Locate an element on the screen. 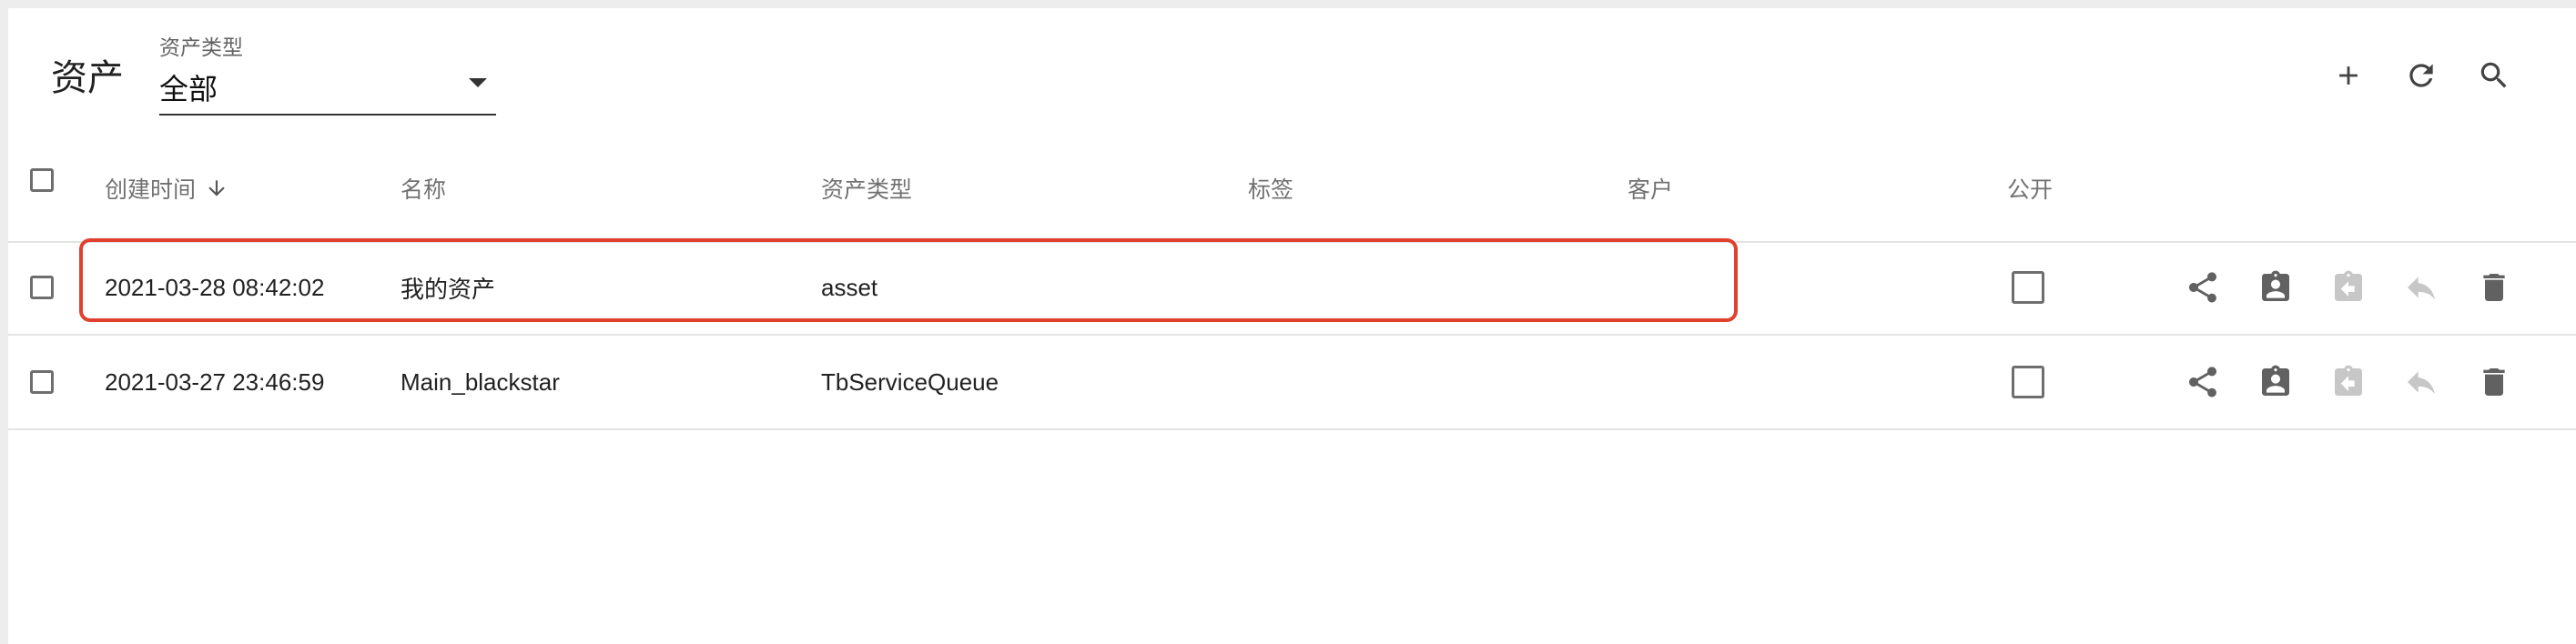 The image size is (2576, 644). add-icon is located at coordinates (2348, 75).